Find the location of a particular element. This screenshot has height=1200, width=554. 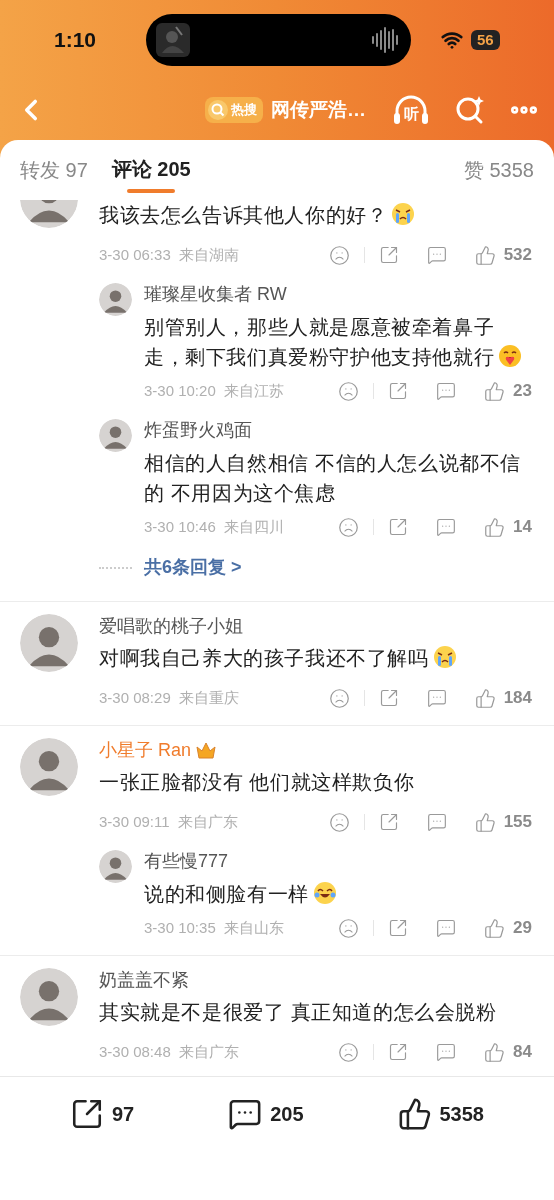

clock: 1:10 is located at coordinates (75, 40).